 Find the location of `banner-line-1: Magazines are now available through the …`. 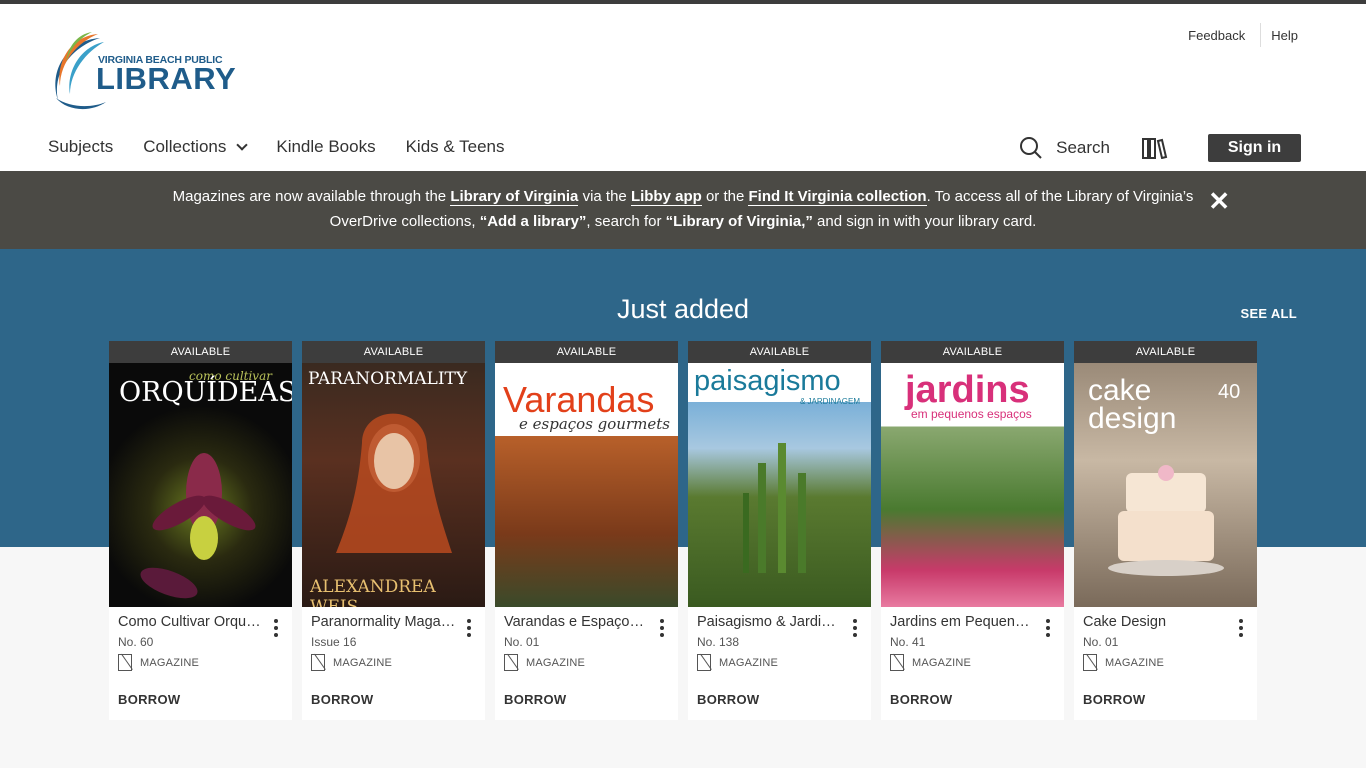

banner-line-1: Magazines are now available through the … is located at coordinates (683, 196).